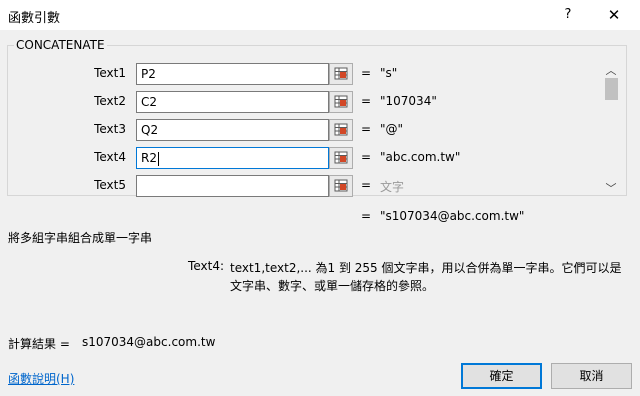  Describe the element at coordinates (110, 73) in the screenshot. I see `arg-label: Text1` at that location.